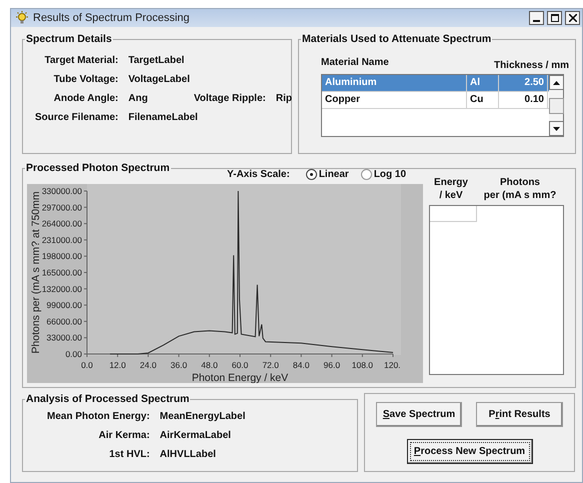  I want to click on material-row: Copper Cu 0.10, so click(435, 100).